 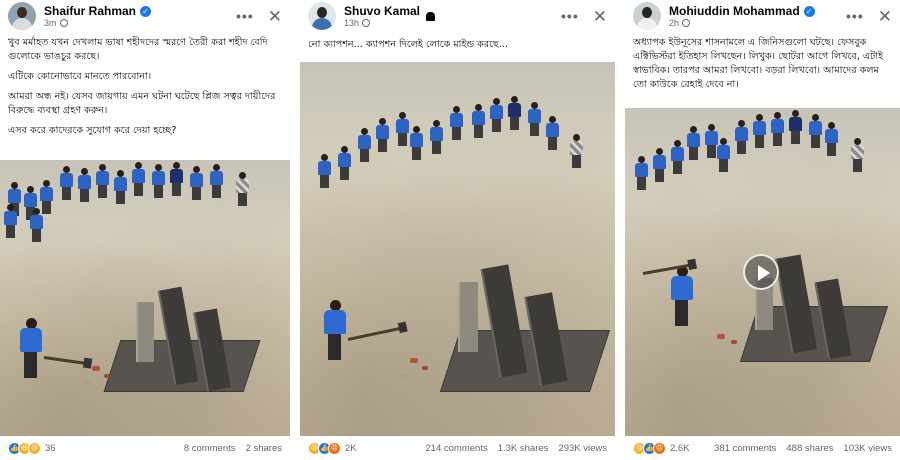 I want to click on reaction-count: 36, so click(x=50, y=448).